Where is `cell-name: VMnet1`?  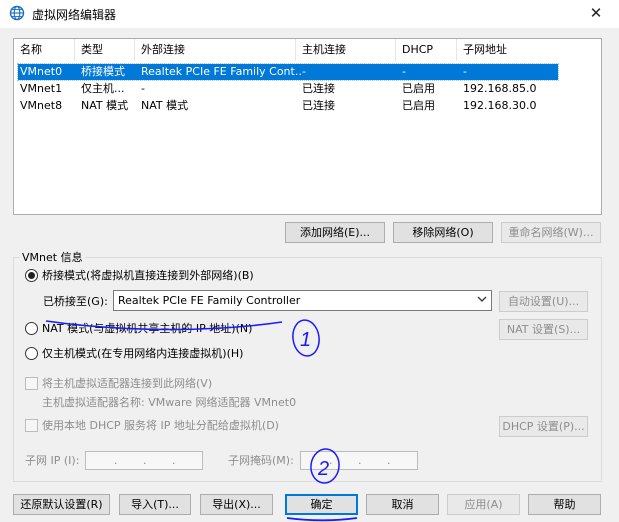
cell-name: VMnet1 is located at coordinates (41, 88).